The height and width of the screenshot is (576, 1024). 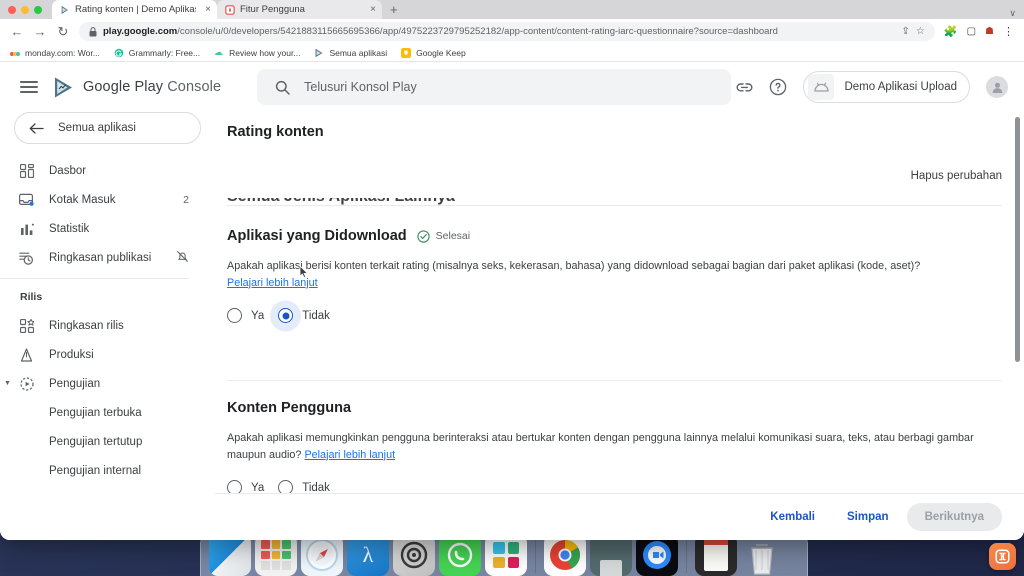 I want to click on dock-item-settings-icon, so click(x=414, y=555).